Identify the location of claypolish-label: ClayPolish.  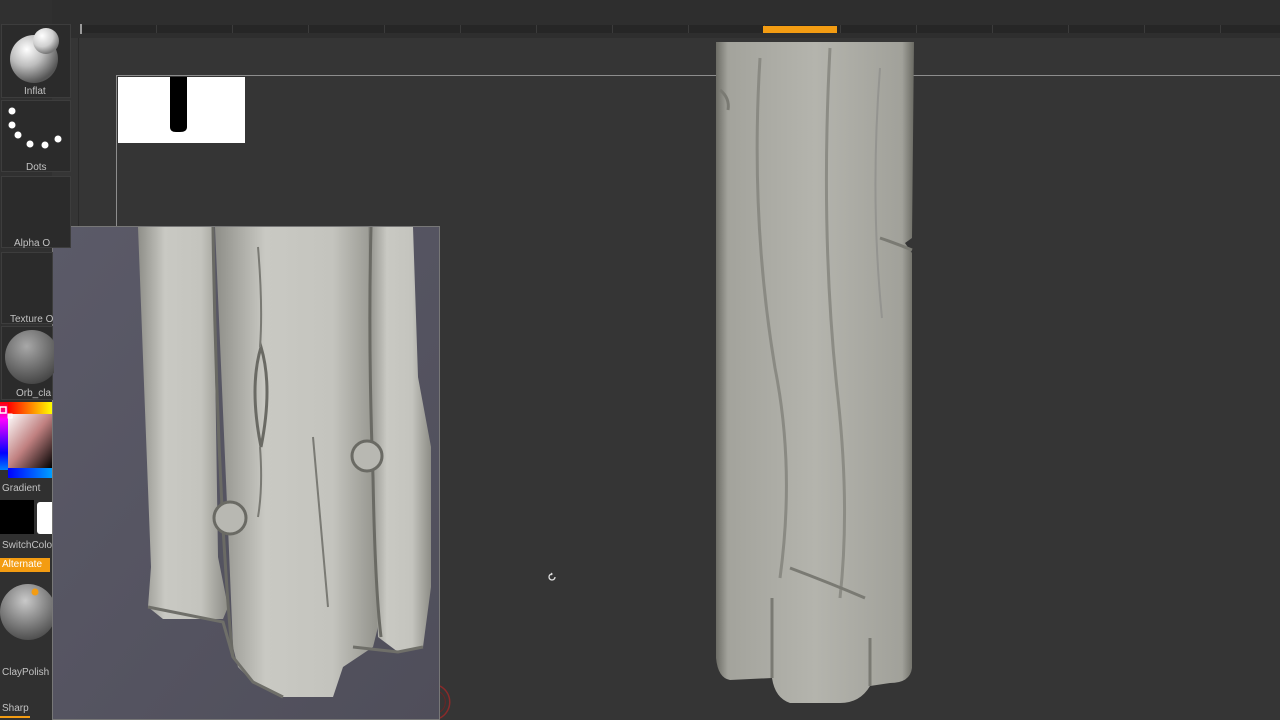
(26, 672).